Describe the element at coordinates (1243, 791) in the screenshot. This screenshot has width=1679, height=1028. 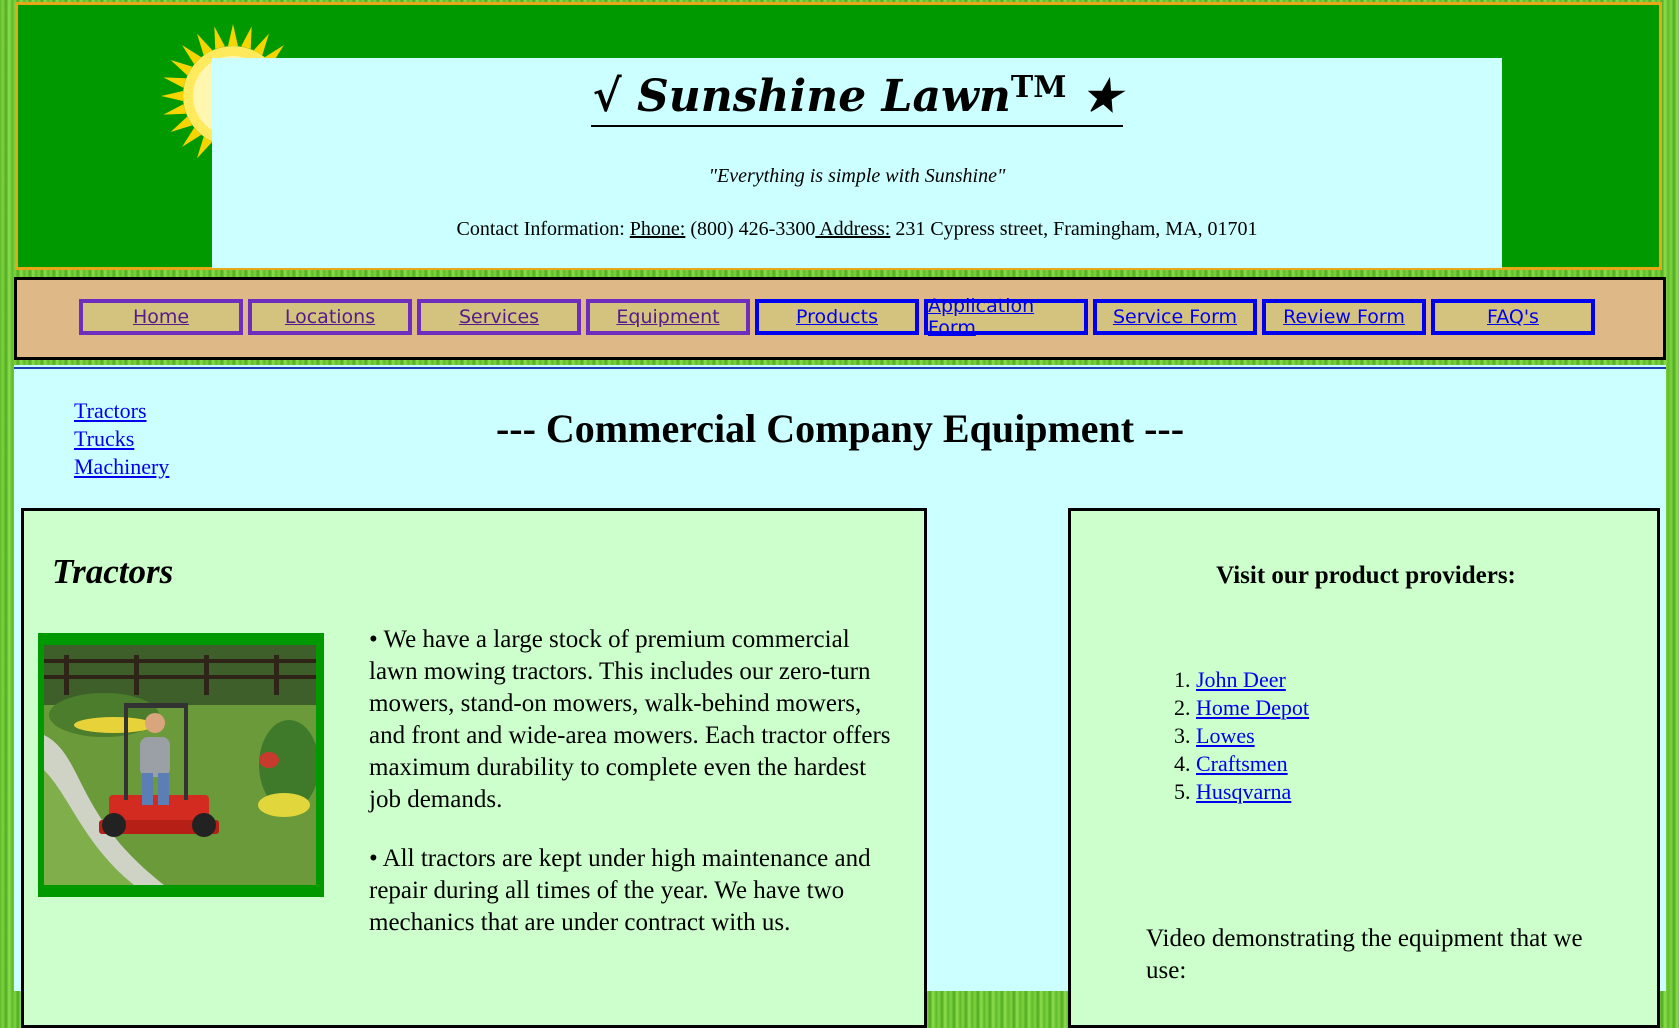
I see `provider-link-husqvarna: Husqvarna` at that location.